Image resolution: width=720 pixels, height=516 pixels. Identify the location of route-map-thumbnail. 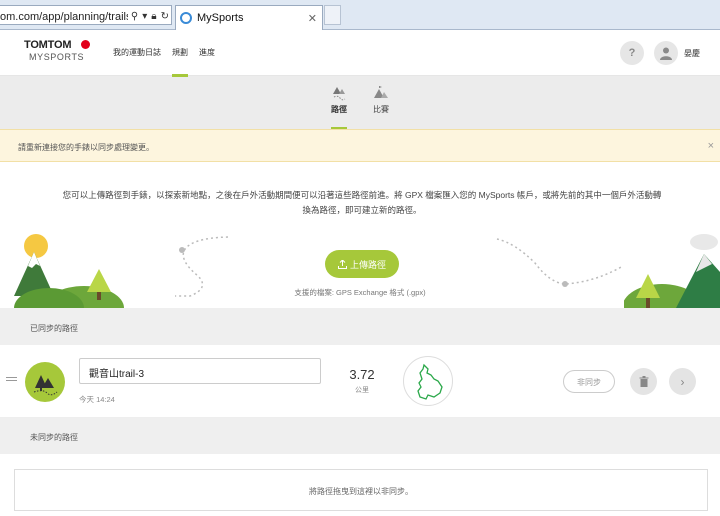
(428, 381).